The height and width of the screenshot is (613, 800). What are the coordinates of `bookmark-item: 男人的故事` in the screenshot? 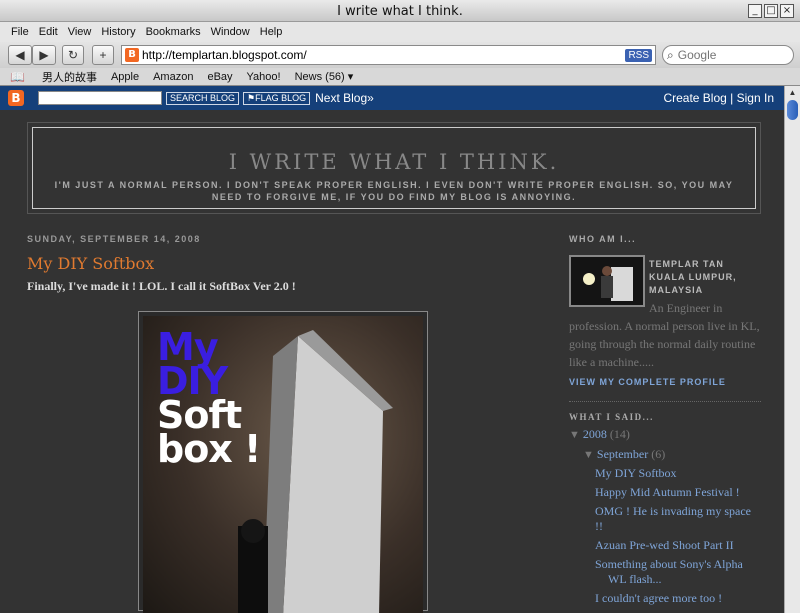 It's located at (69, 77).